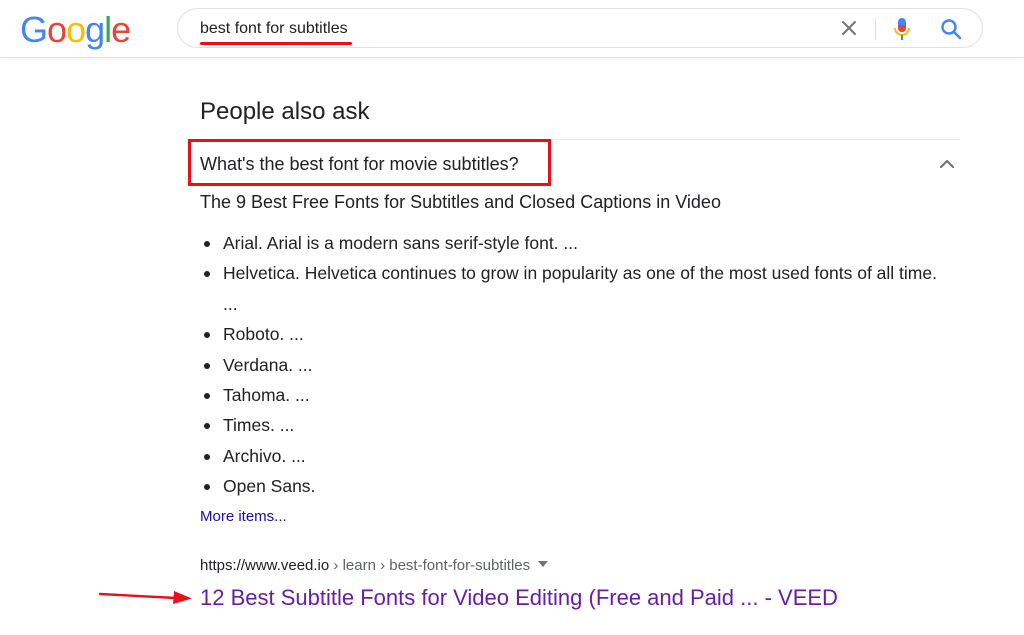 This screenshot has width=1024, height=635. What do you see at coordinates (269, 486) in the screenshot?
I see `list-item-text: Open Sans.` at bounding box center [269, 486].